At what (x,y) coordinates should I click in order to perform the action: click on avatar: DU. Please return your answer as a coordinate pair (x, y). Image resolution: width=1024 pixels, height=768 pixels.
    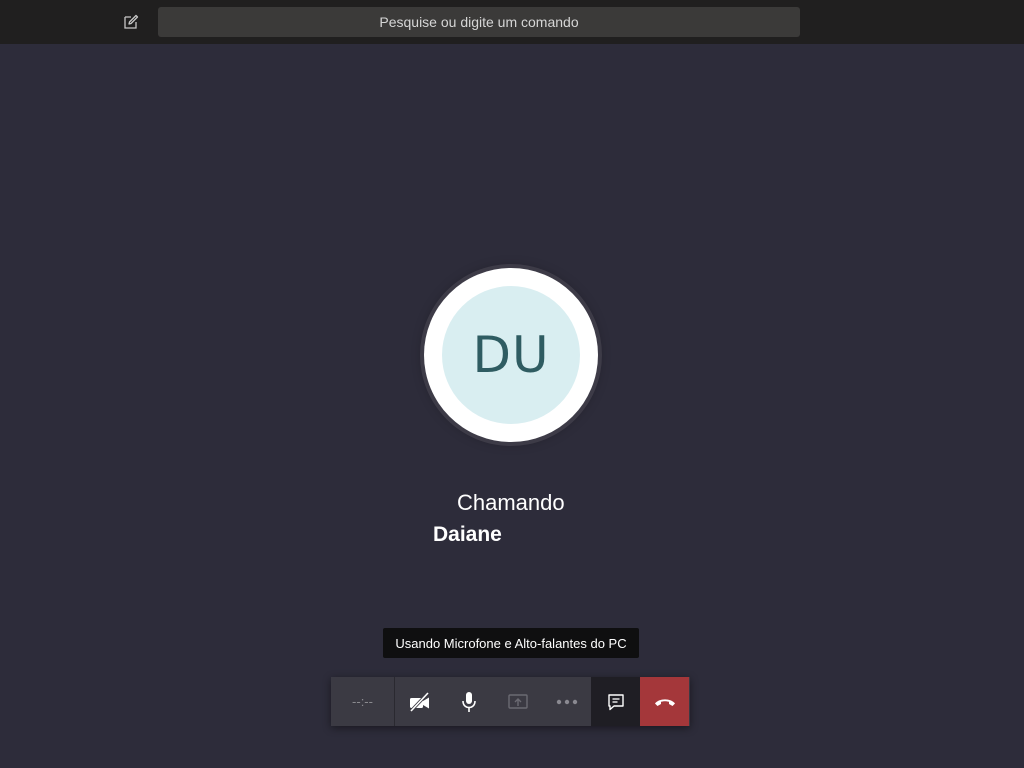
    Looking at the image, I should click on (511, 355).